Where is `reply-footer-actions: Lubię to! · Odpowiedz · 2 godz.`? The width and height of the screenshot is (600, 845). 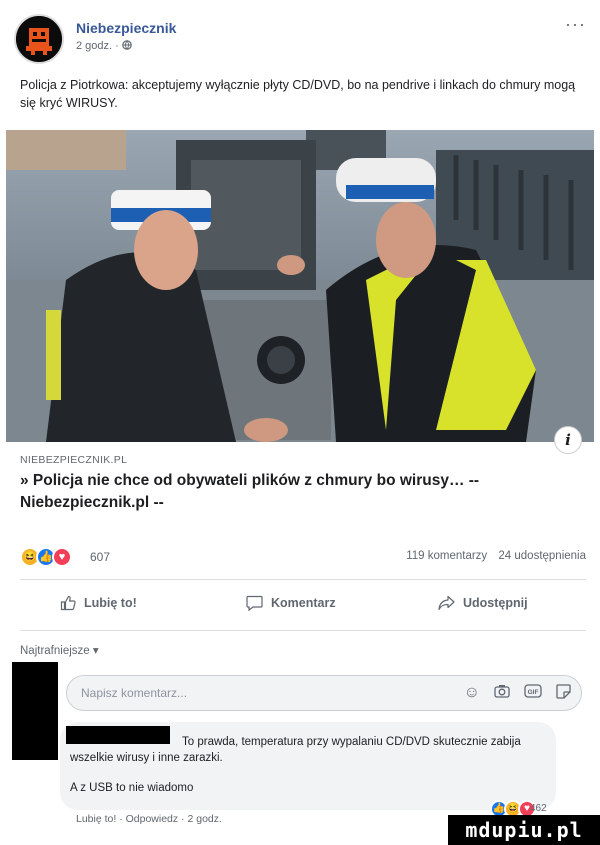
reply-footer-actions: Lubię to! · Odpowiedz · 2 godz. is located at coordinates (149, 819).